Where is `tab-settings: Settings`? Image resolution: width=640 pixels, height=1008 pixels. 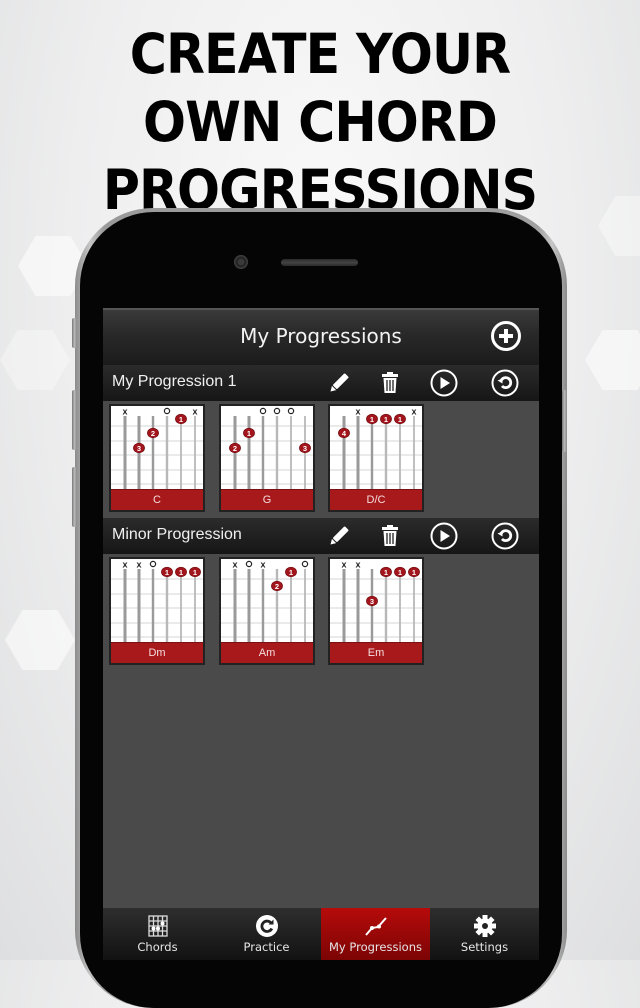 tab-settings: Settings is located at coordinates (484, 934).